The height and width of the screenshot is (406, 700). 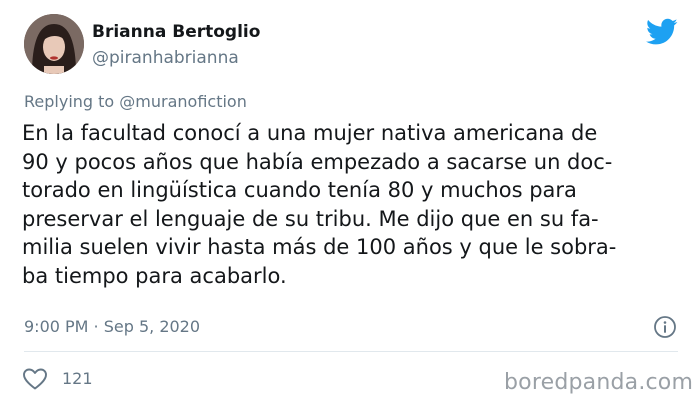 I want to click on tweet-text-line: ba tiempo para acabarlo., so click(x=154, y=275).